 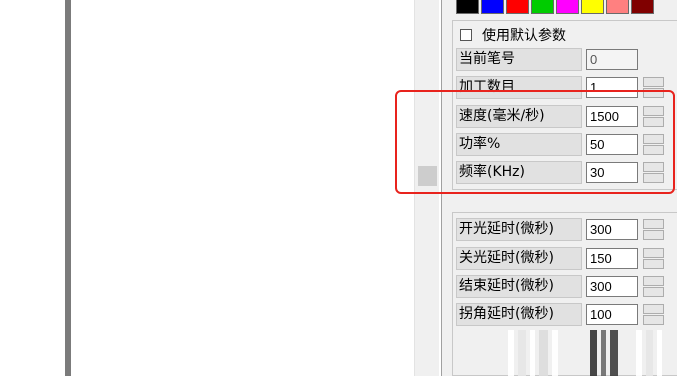 I want to click on use-default-params-row: 使用默认参数, so click(x=513, y=35).